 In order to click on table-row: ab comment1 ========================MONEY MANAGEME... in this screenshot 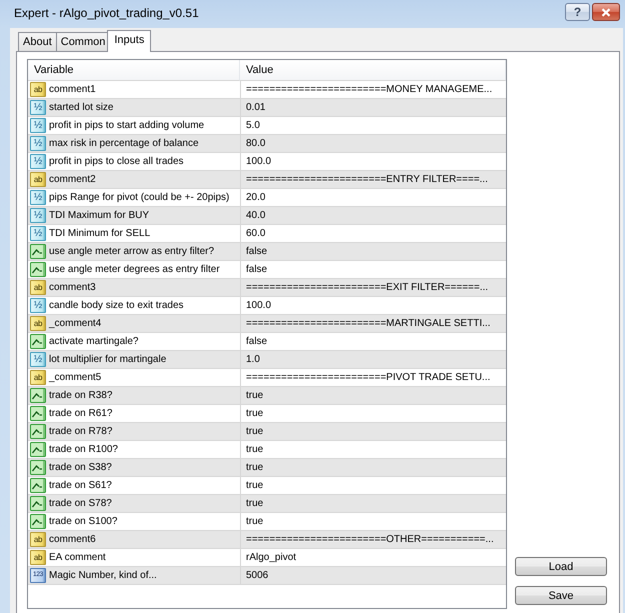, I will do `click(267, 90)`.